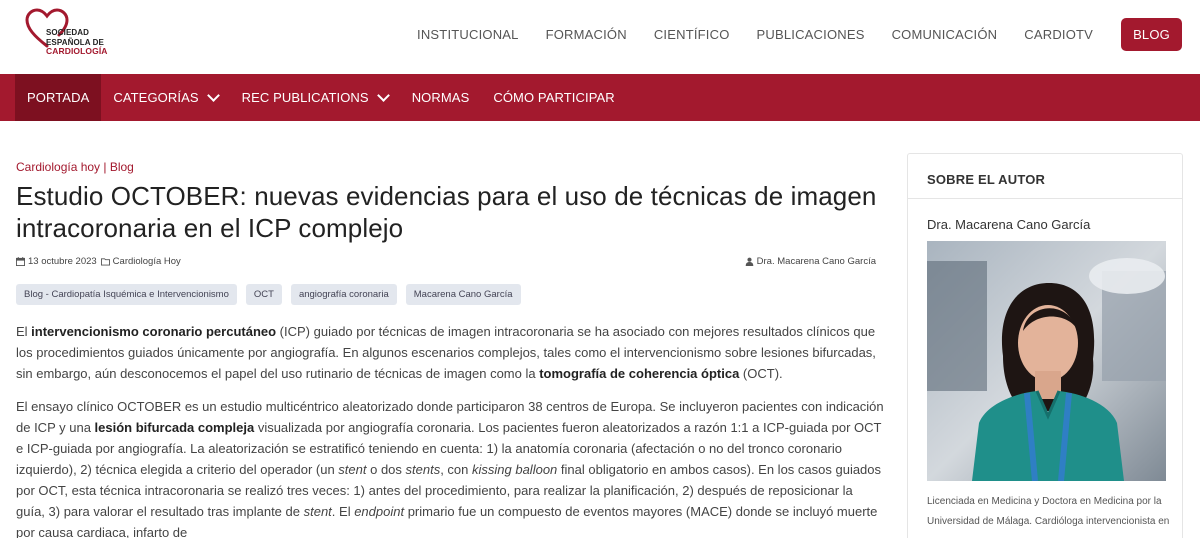 The image size is (1200, 538). What do you see at coordinates (463, 294) in the screenshot?
I see `tag-item: Macarena Cano García` at bounding box center [463, 294].